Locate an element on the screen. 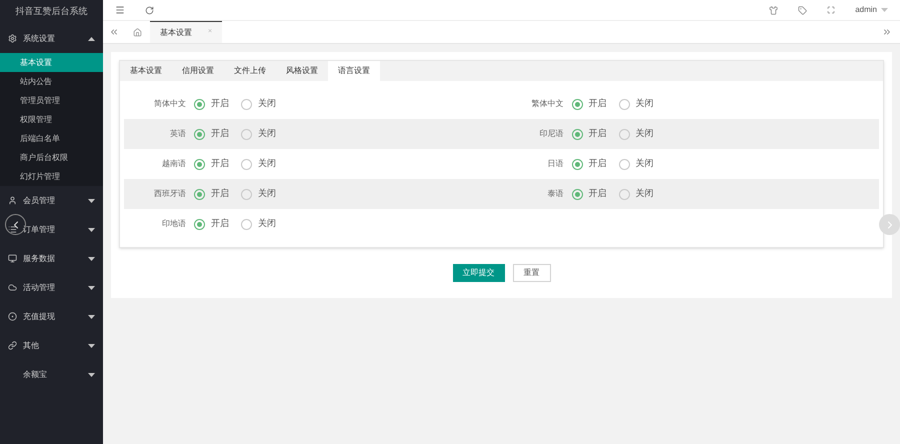 Image resolution: width=900 pixels, height=444 pixels. field-label: 繁体中文 is located at coordinates (547, 104).